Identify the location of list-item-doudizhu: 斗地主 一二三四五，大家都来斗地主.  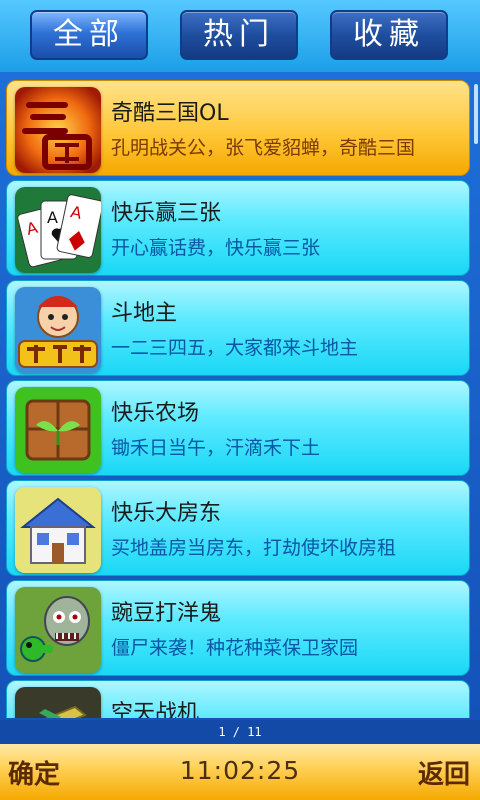
(238, 328).